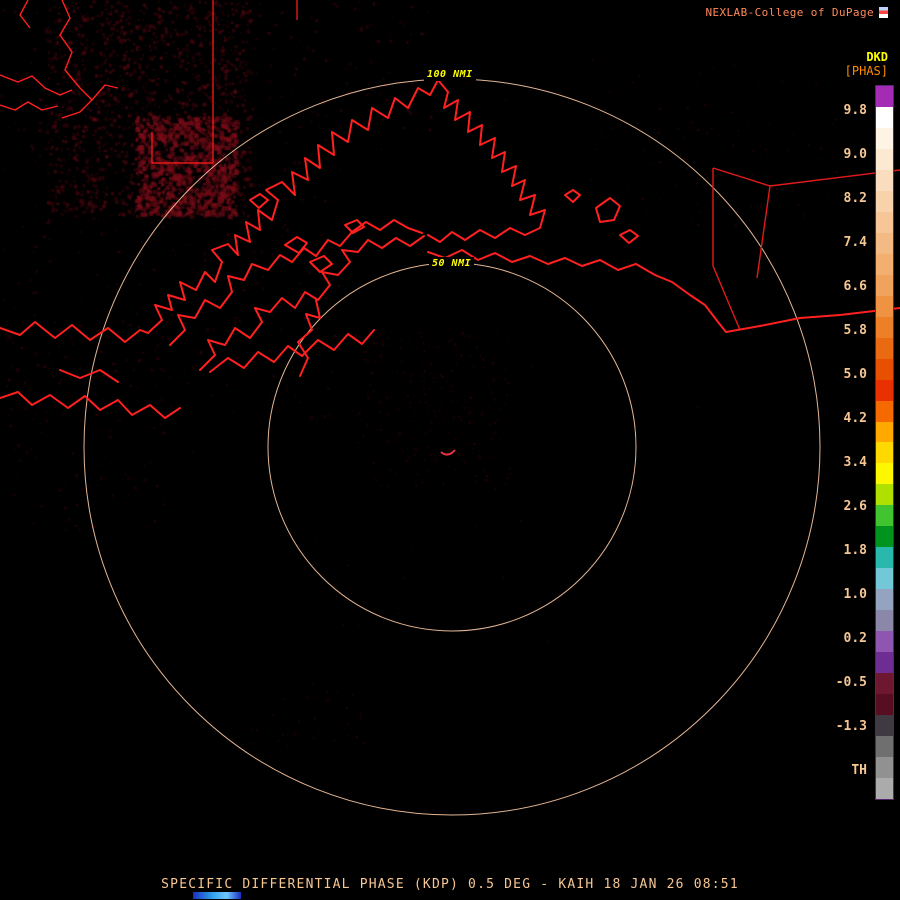 The height and width of the screenshot is (900, 900). I want to click on rivers, so click(59, 59).